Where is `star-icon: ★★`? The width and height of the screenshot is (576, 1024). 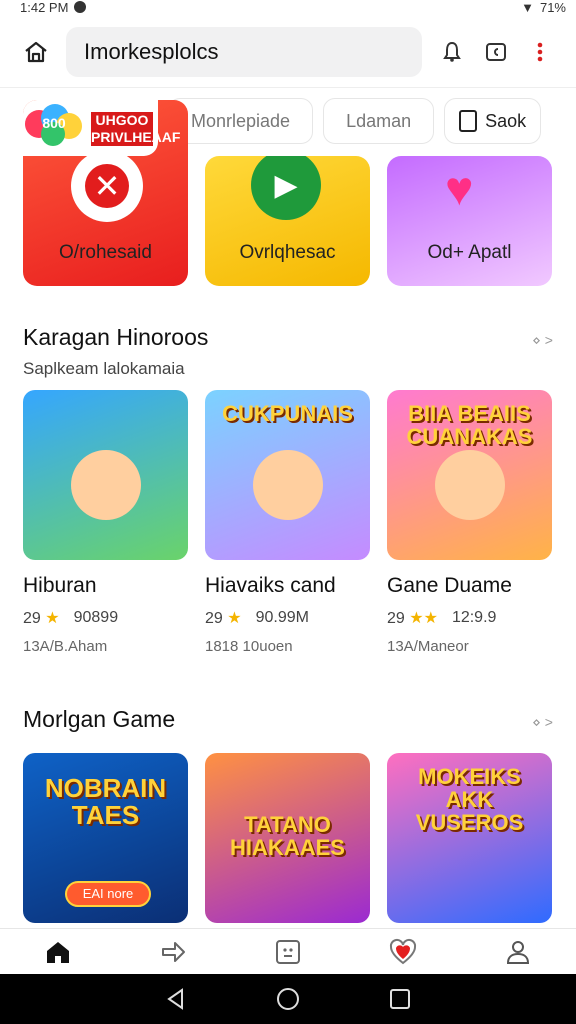
star-icon: ★★ is located at coordinates (423, 618).